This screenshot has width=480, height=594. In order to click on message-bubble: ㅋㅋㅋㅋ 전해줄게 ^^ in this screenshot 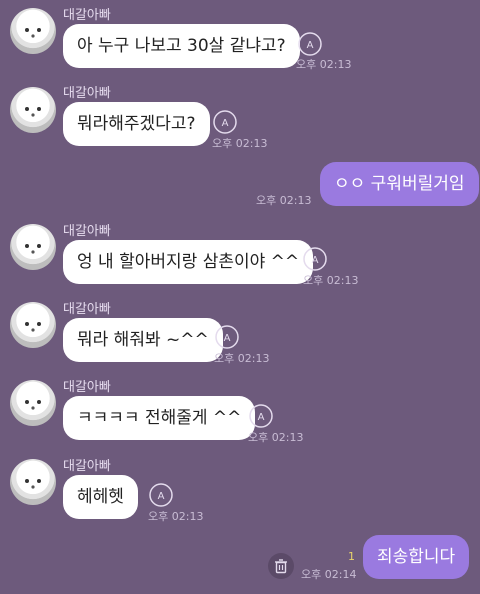, I will do `click(159, 418)`.